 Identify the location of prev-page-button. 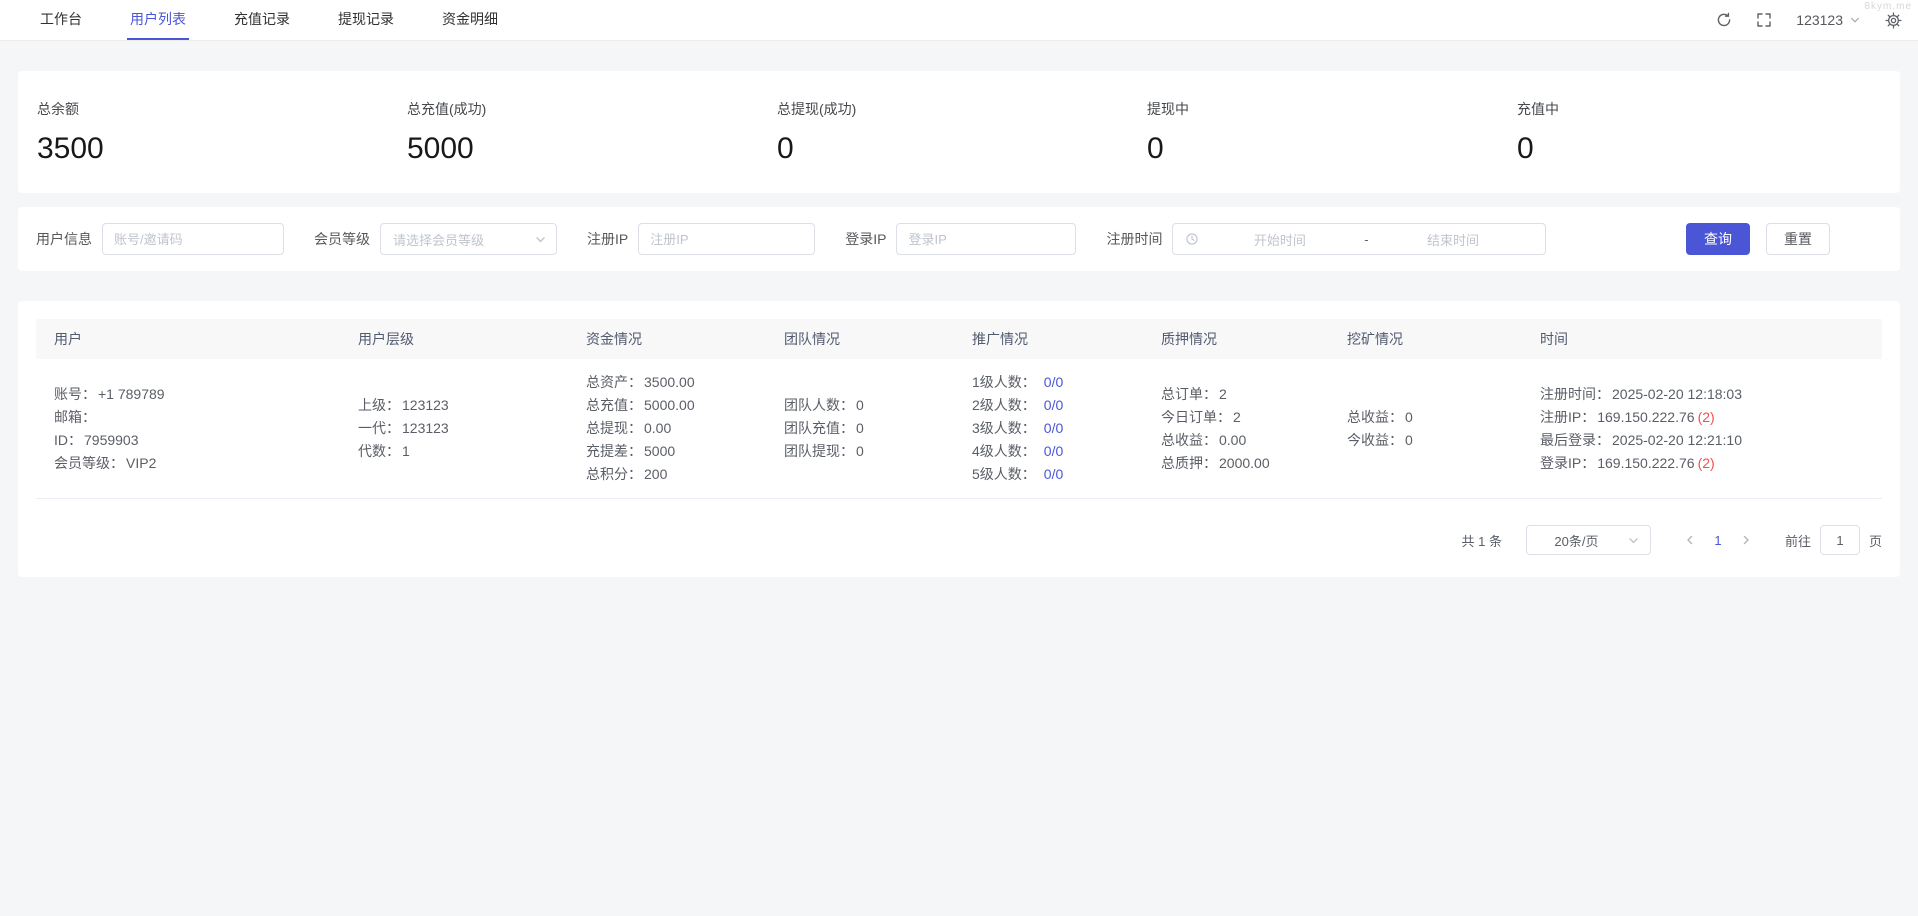
(1690, 540).